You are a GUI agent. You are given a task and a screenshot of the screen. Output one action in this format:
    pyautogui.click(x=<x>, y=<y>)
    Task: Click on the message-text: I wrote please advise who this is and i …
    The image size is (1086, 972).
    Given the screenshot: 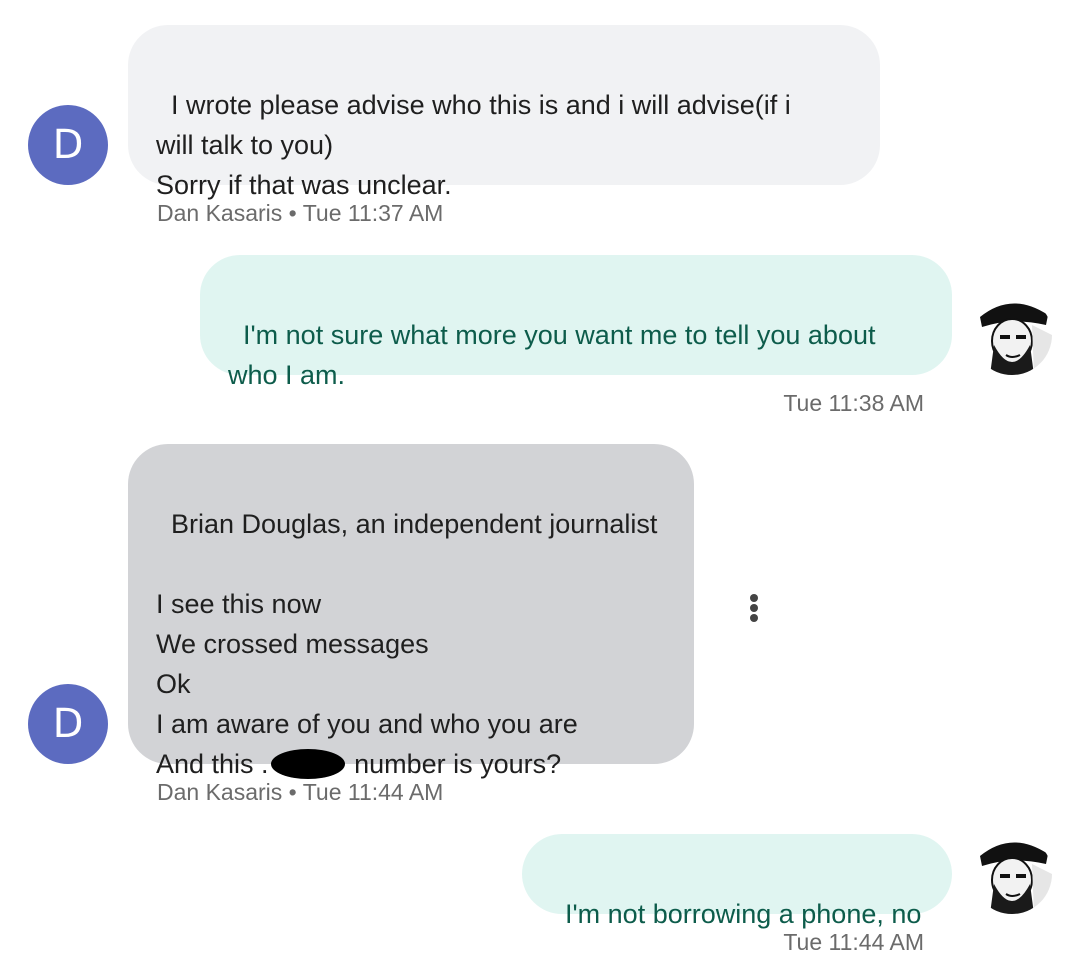 What is the action you would take?
    pyautogui.click(x=473, y=145)
    